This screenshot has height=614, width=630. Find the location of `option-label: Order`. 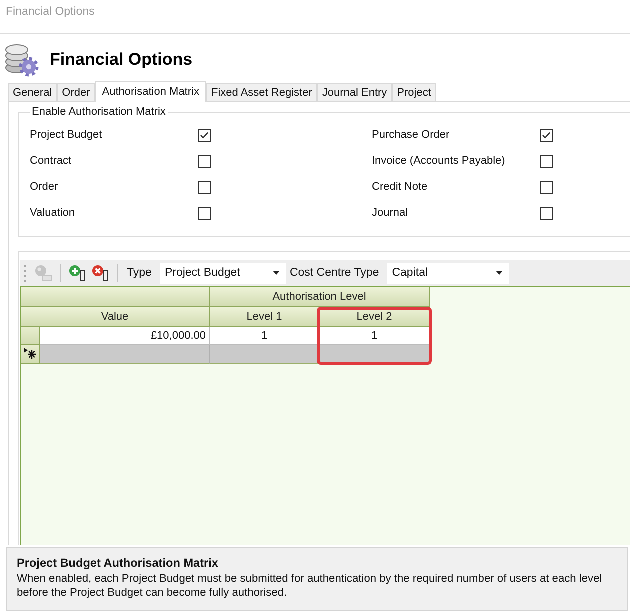

option-label: Order is located at coordinates (45, 187).